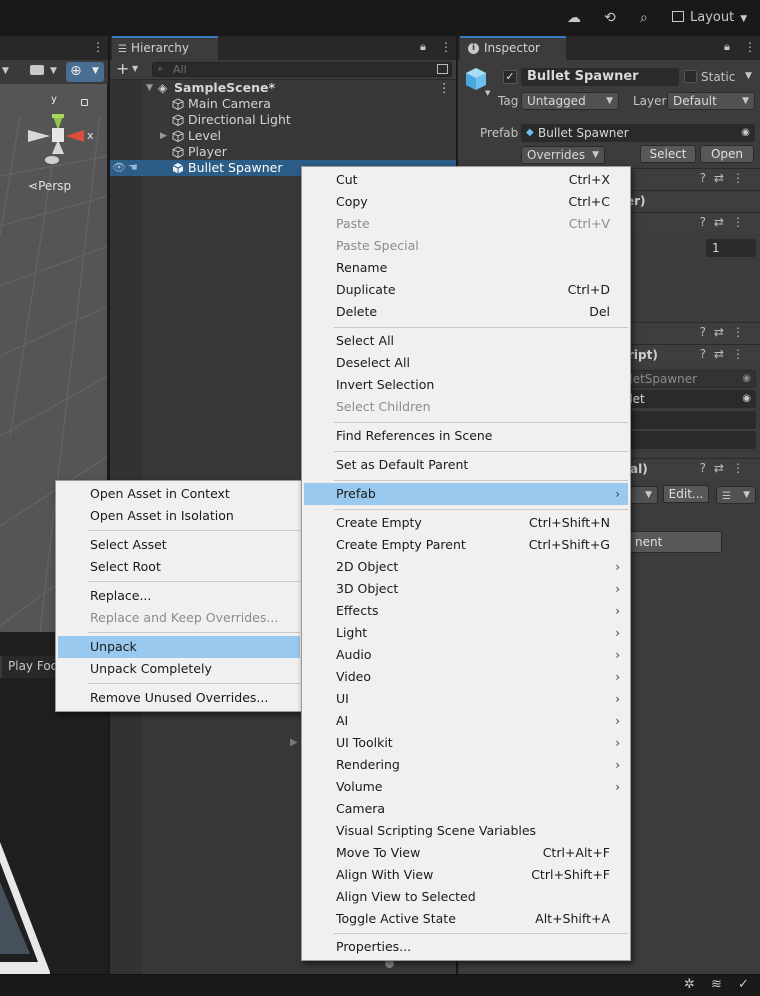 Image resolution: width=760 pixels, height=996 pixels. What do you see at coordinates (165, 48) in the screenshot?
I see `tab-hierarchy: ☰ Hierarchy` at bounding box center [165, 48].